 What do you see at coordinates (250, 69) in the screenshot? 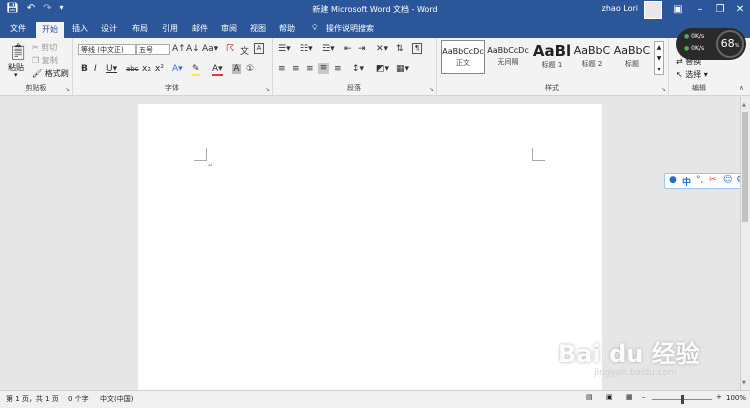
I see `enclose-char-icon: ①` at bounding box center [250, 69].